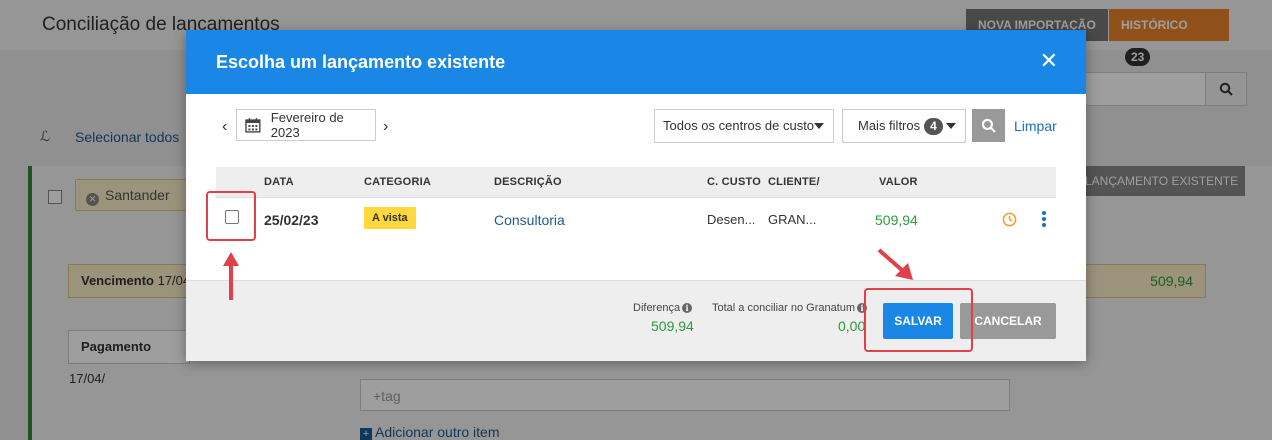 The height and width of the screenshot is (440, 1272). Describe the element at coordinates (1035, 126) in the screenshot. I see `clear-filters-link: Limpar` at that location.